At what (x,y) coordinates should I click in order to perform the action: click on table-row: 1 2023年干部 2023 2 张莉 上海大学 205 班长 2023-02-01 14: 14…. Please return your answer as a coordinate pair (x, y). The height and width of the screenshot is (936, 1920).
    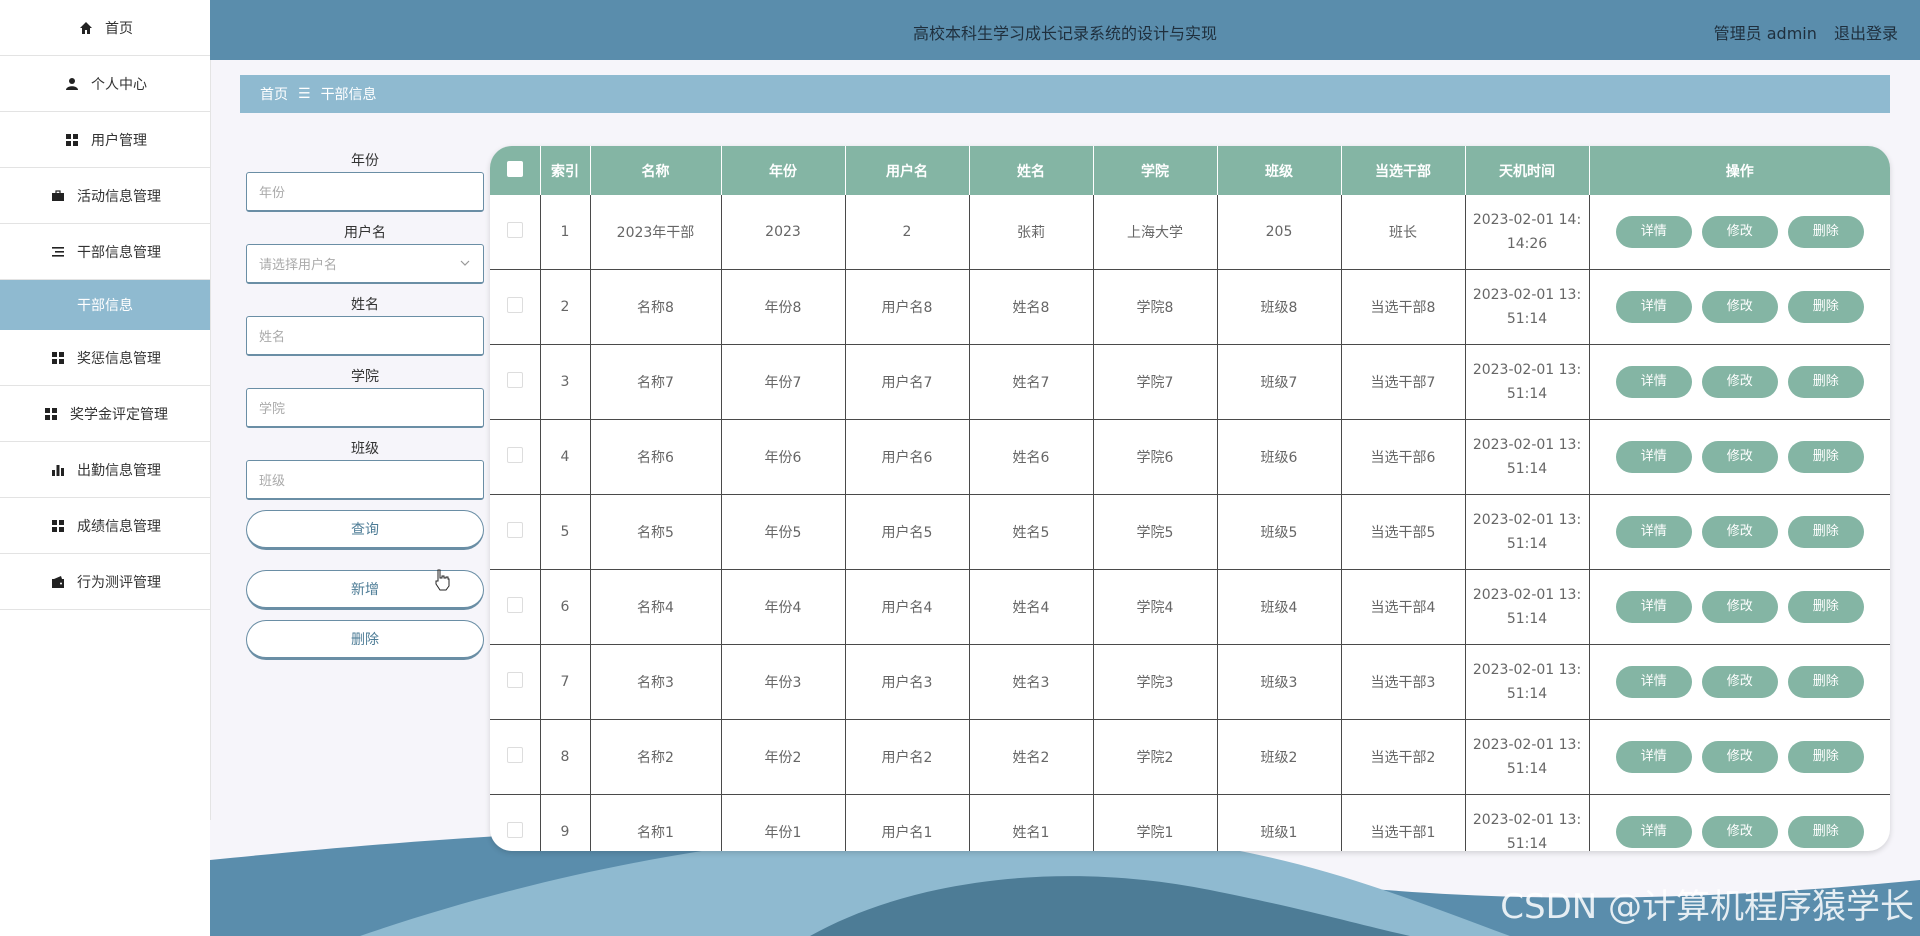
    Looking at the image, I should click on (1190, 232).